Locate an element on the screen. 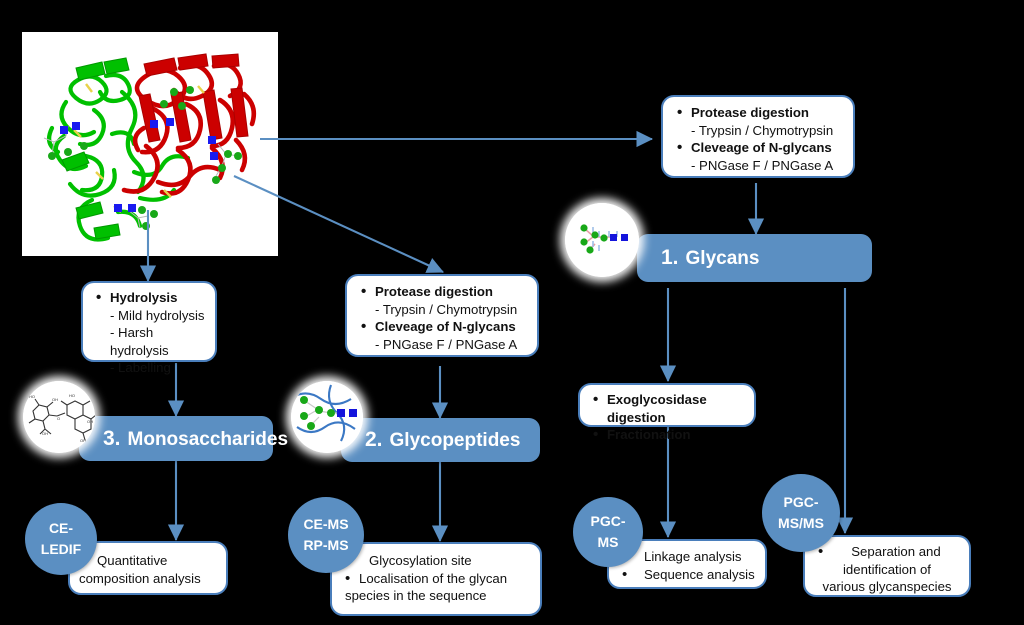  banner-glycopeptides: 2. Glycopeptides is located at coordinates (440, 440).